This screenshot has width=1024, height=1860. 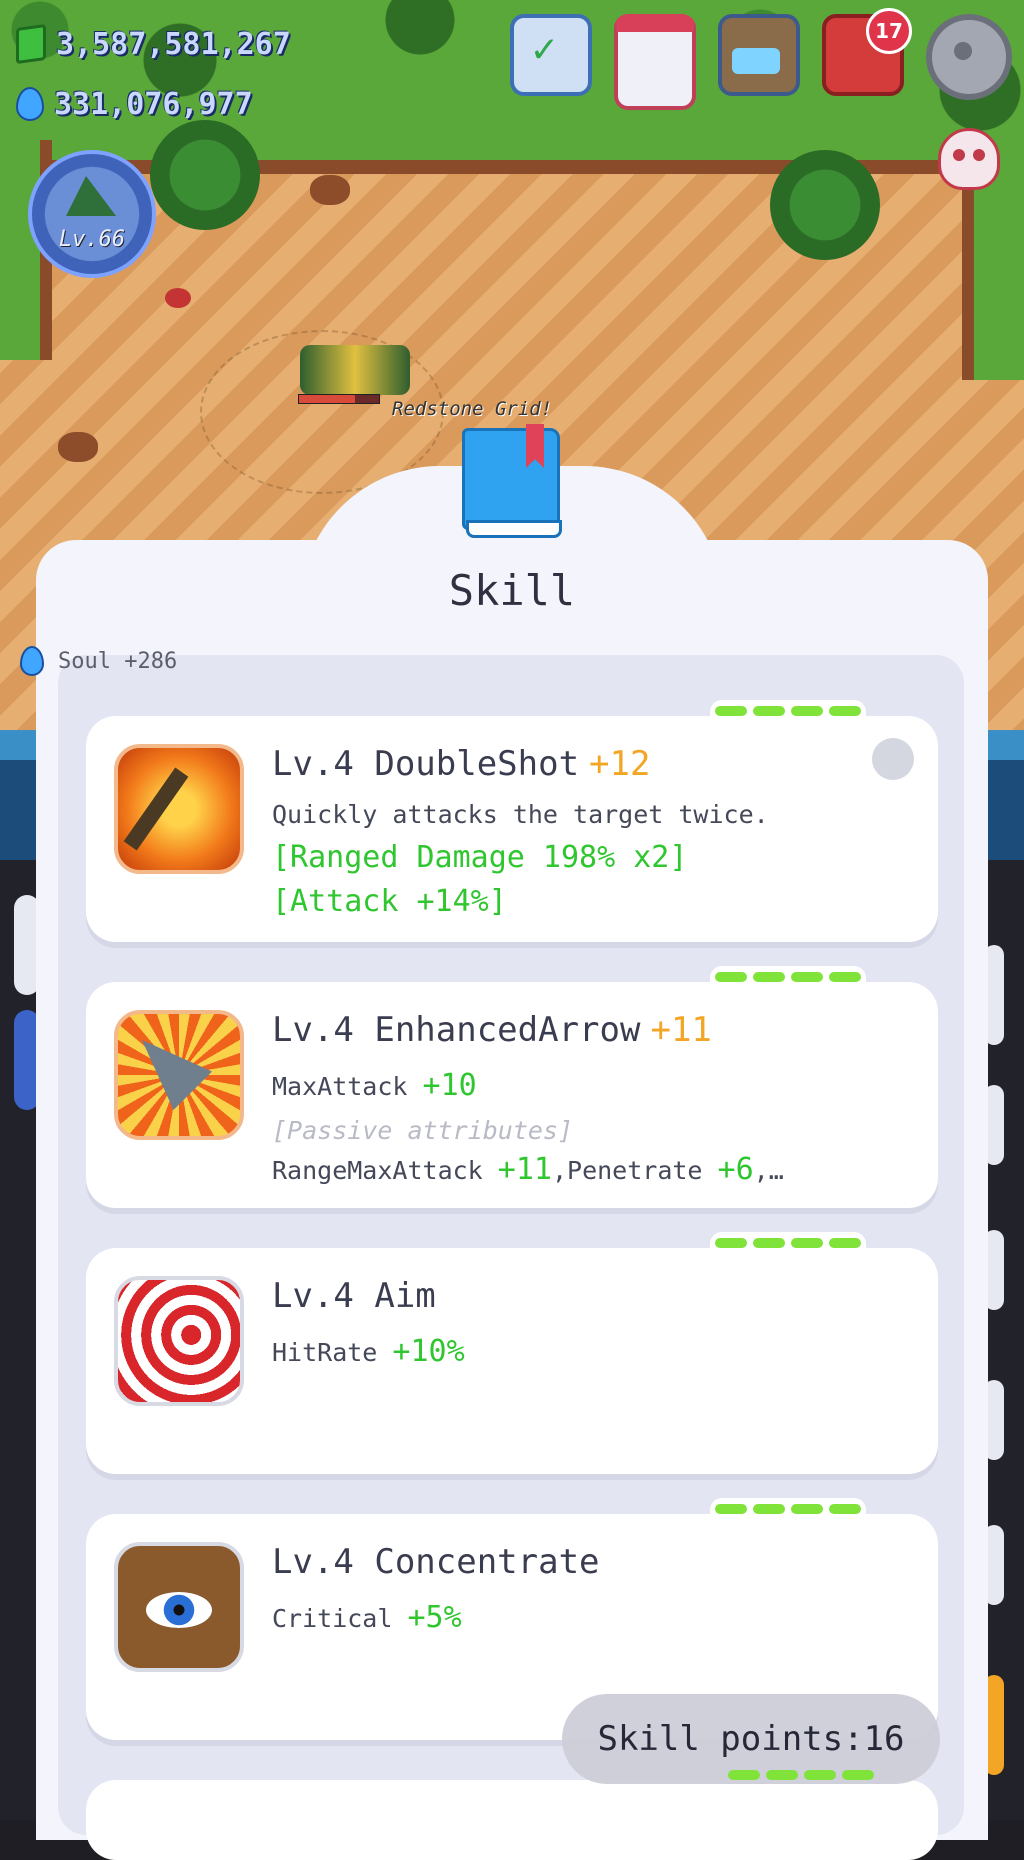 What do you see at coordinates (179, 1075) in the screenshot?
I see `enhanced-arrow-icon` at bounding box center [179, 1075].